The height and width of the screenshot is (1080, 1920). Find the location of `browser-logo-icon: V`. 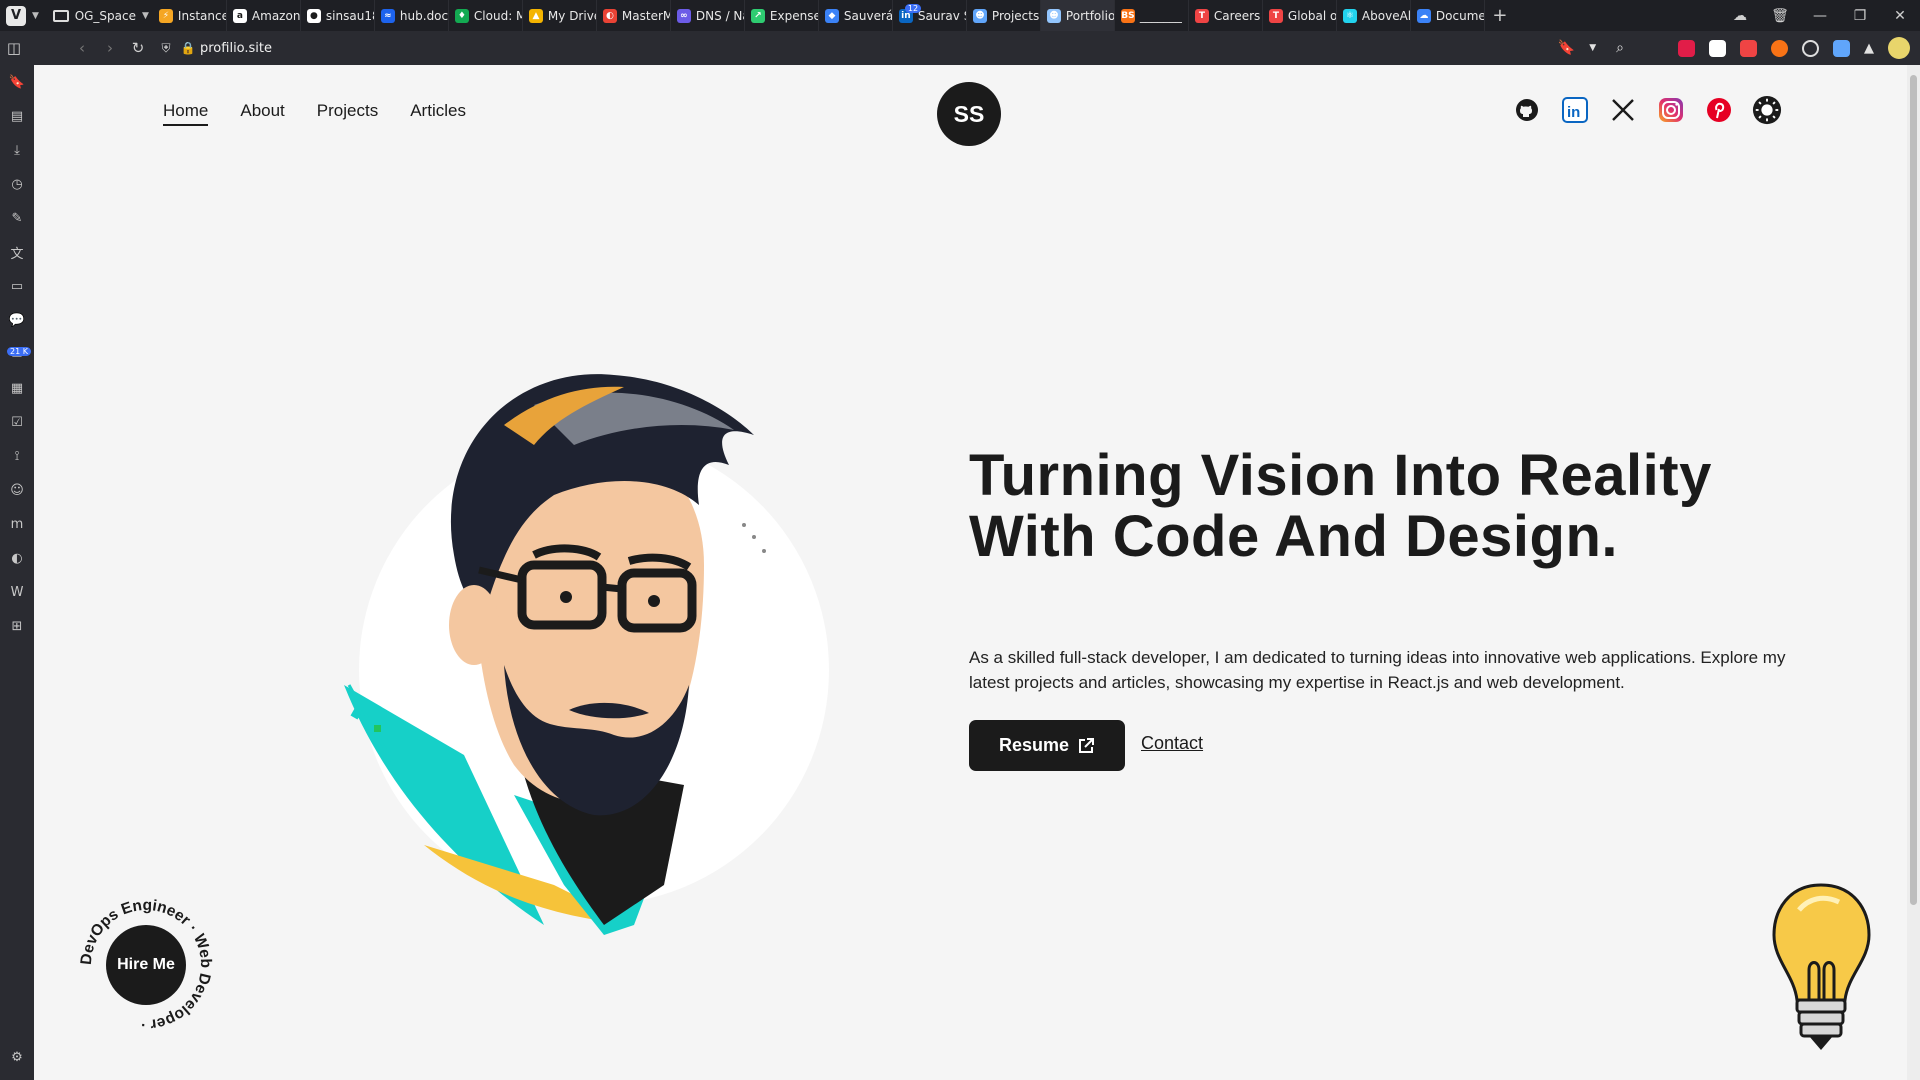

browser-logo-icon: V is located at coordinates (16, 15).